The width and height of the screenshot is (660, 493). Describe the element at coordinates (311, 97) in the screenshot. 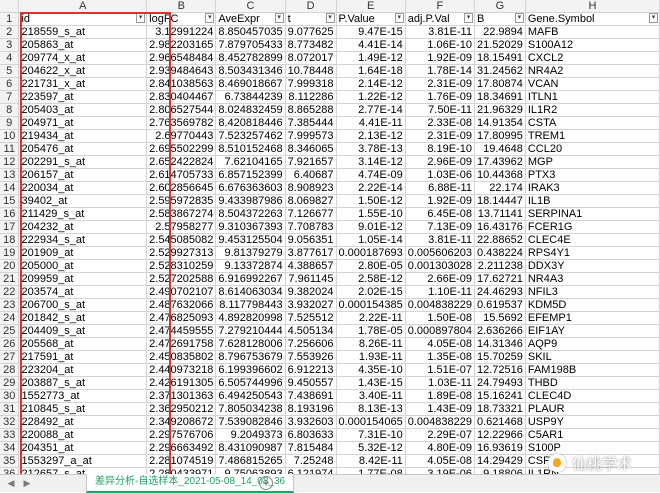

I see `cell: 8.112286` at that location.